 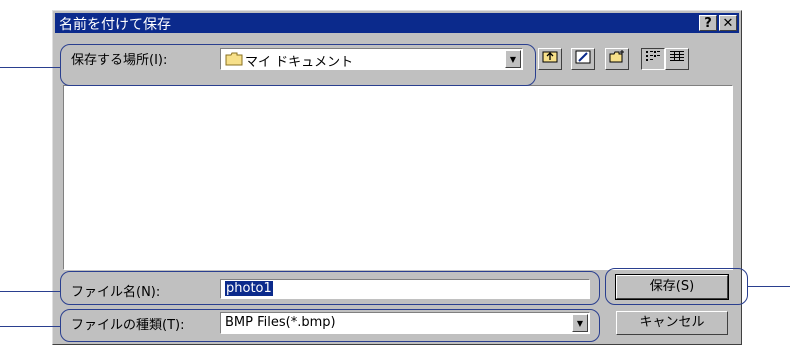 I want to click on list-view-button, so click(x=653, y=59).